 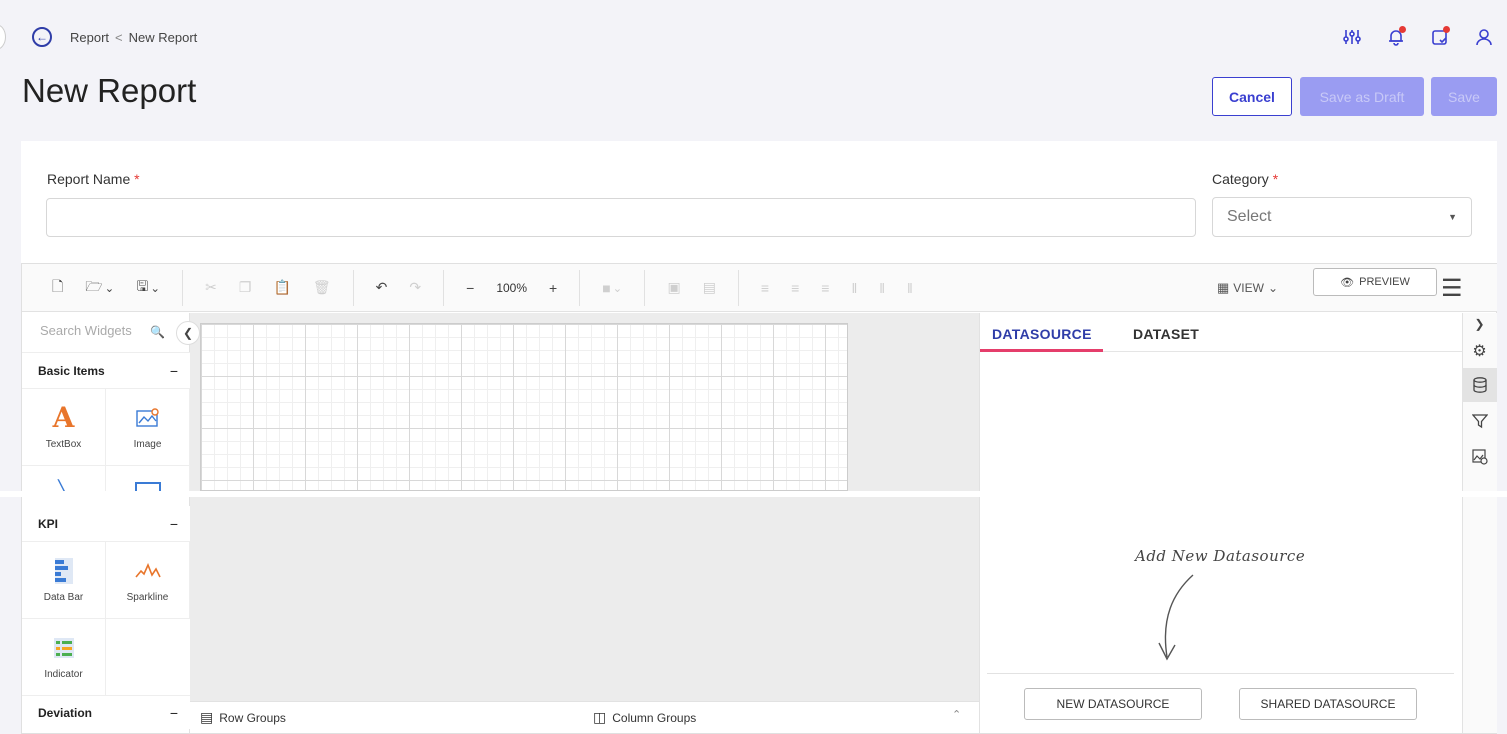 I want to click on settings-sliders-icon, so click(x=1352, y=37).